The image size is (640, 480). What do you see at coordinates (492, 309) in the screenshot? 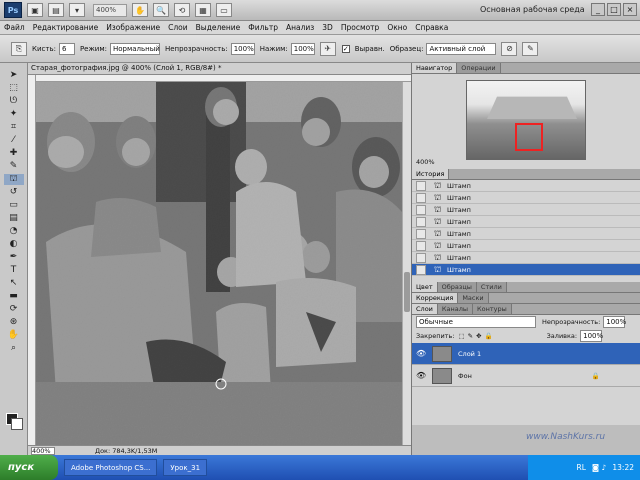
I see `tab-paths: Контуры` at bounding box center [492, 309].